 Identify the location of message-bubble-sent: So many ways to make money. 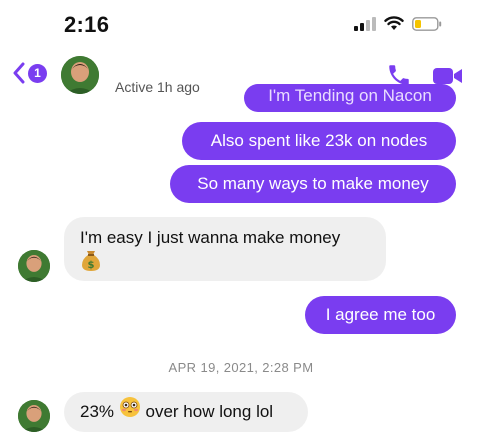
(313, 184).